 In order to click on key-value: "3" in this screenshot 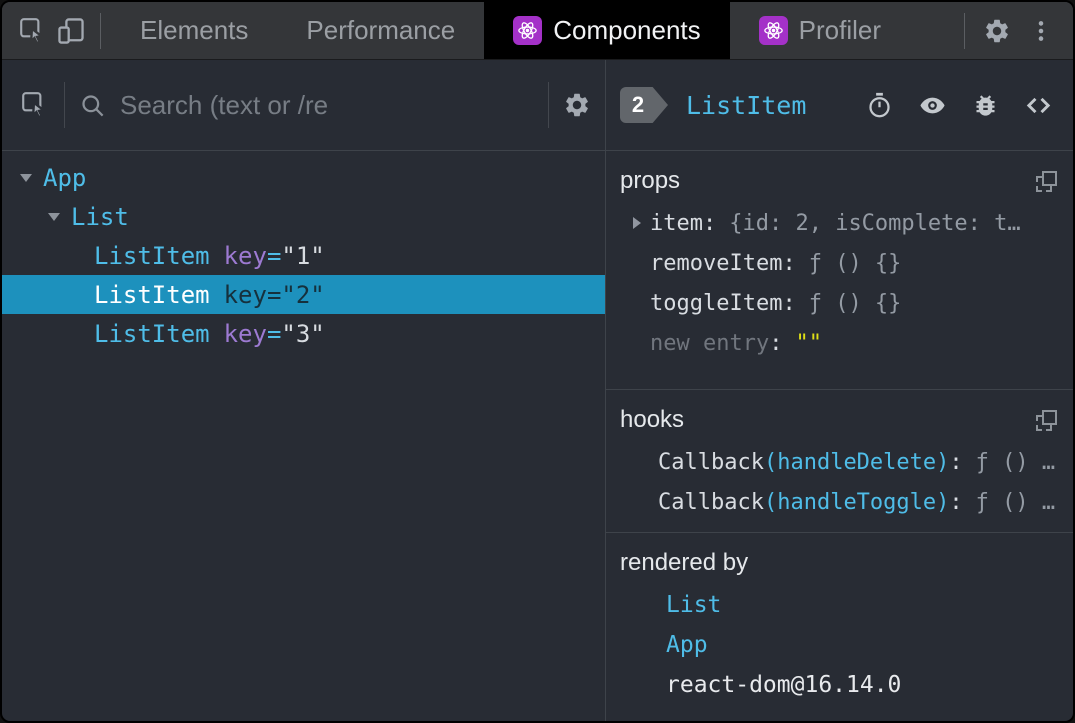, I will do `click(303, 333)`.